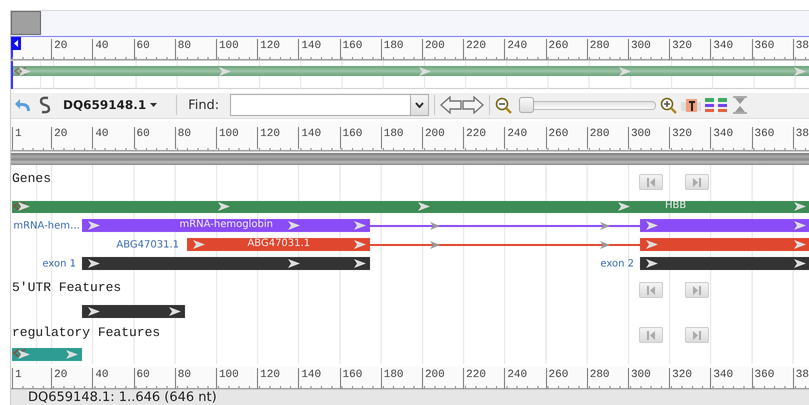 The height and width of the screenshot is (405, 809). Describe the element at coordinates (122, 397) in the screenshot. I see `status-text: DQ659148.1: 1..646 (646 nt)` at that location.